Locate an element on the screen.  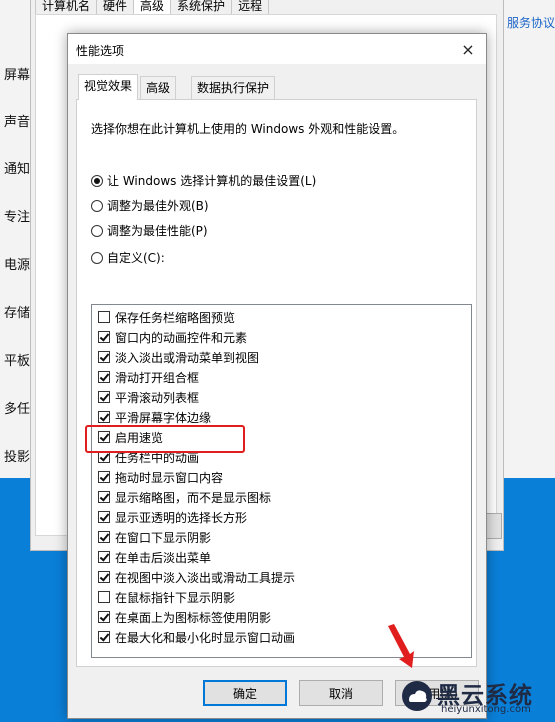
list-item: 淡入淡出或滑动菜单到视图 is located at coordinates (178, 357).